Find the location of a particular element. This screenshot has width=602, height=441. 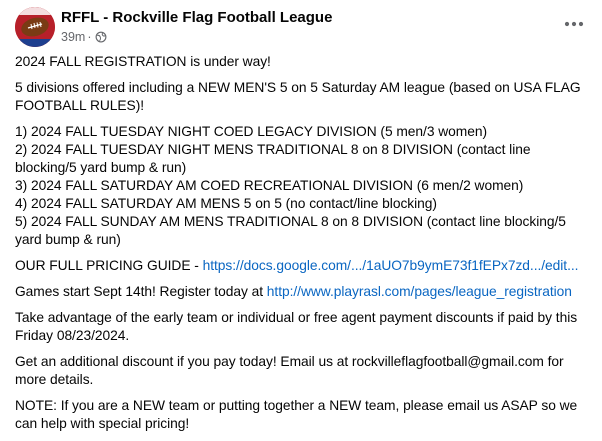

page-avatar is located at coordinates (35, 27).